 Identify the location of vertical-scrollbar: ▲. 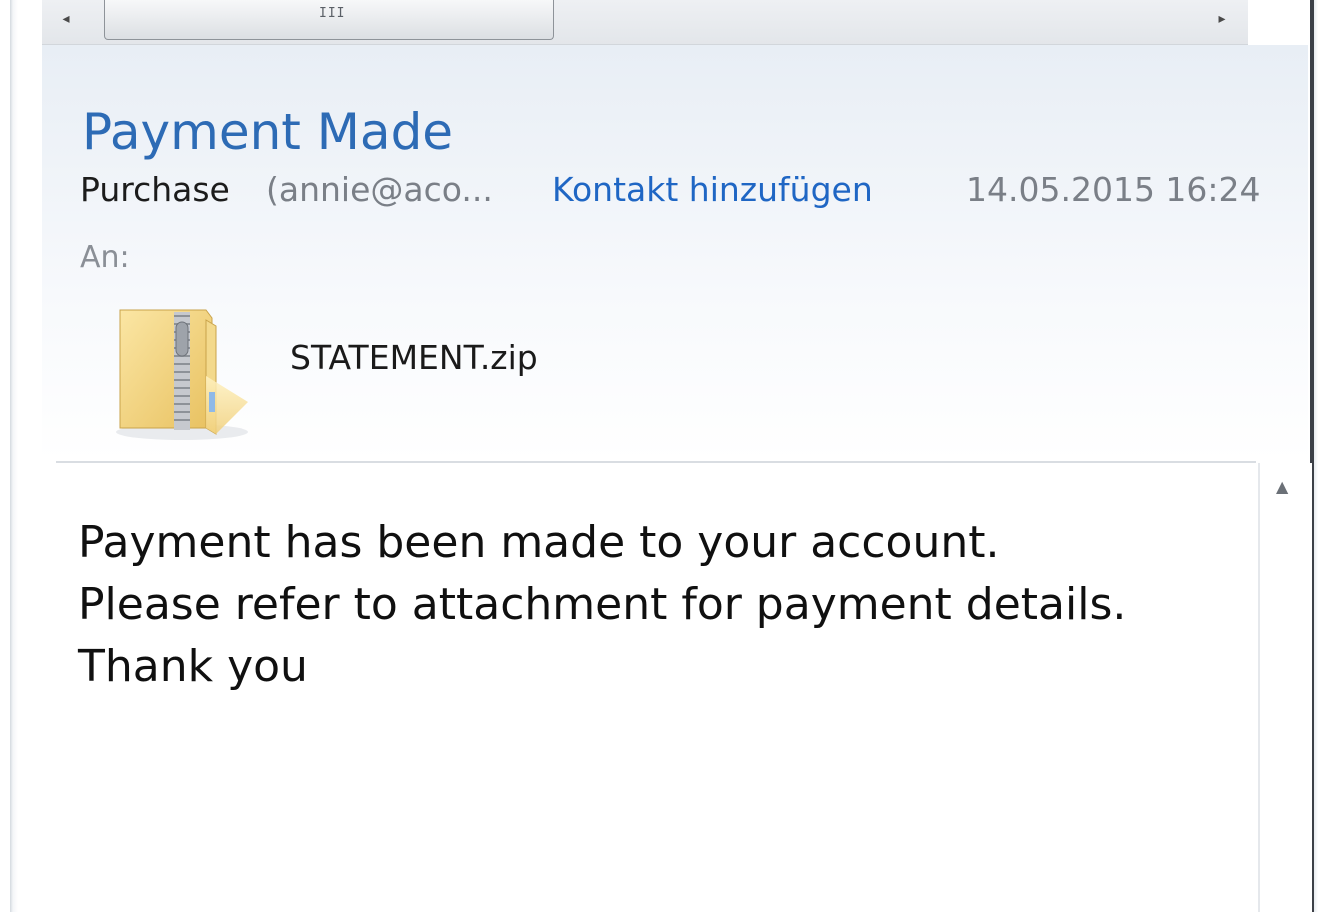
(1285, 687).